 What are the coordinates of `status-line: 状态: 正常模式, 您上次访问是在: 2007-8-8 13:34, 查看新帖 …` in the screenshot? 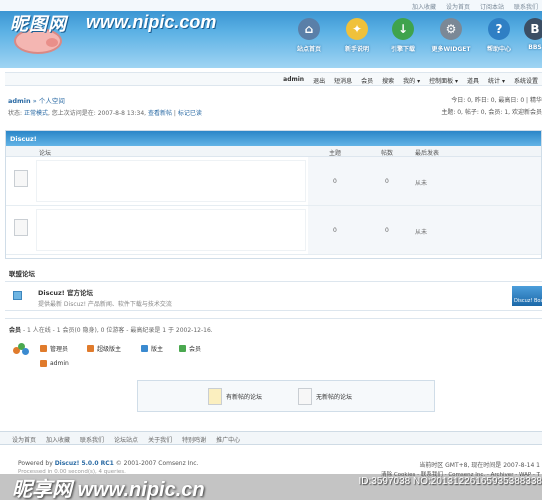 It's located at (105, 113).